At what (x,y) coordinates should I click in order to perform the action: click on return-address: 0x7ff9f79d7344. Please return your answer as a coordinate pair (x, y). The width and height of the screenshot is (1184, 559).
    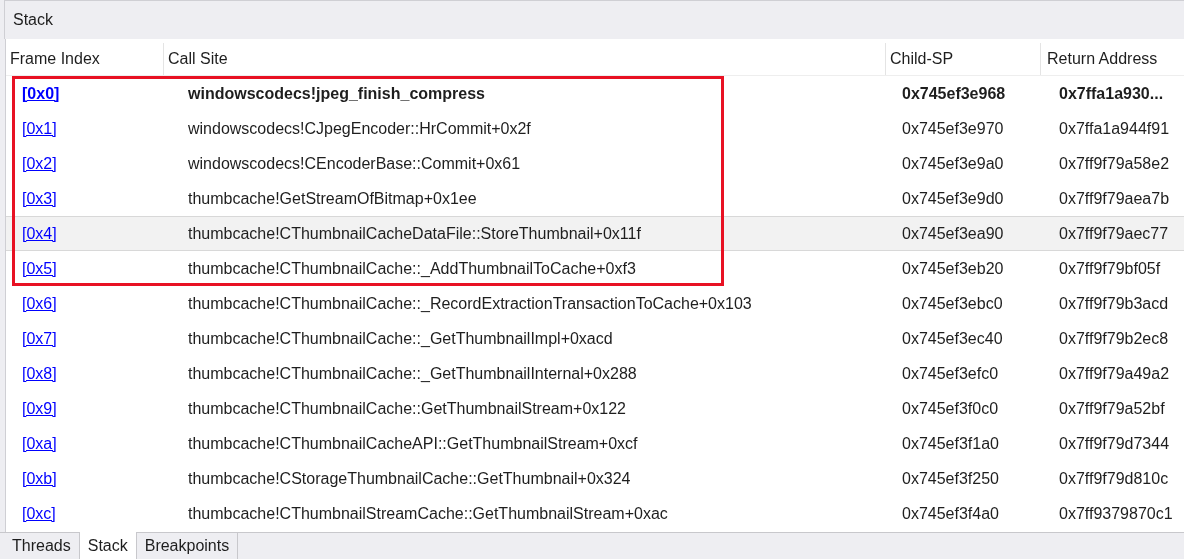
    Looking at the image, I should click on (1114, 443).